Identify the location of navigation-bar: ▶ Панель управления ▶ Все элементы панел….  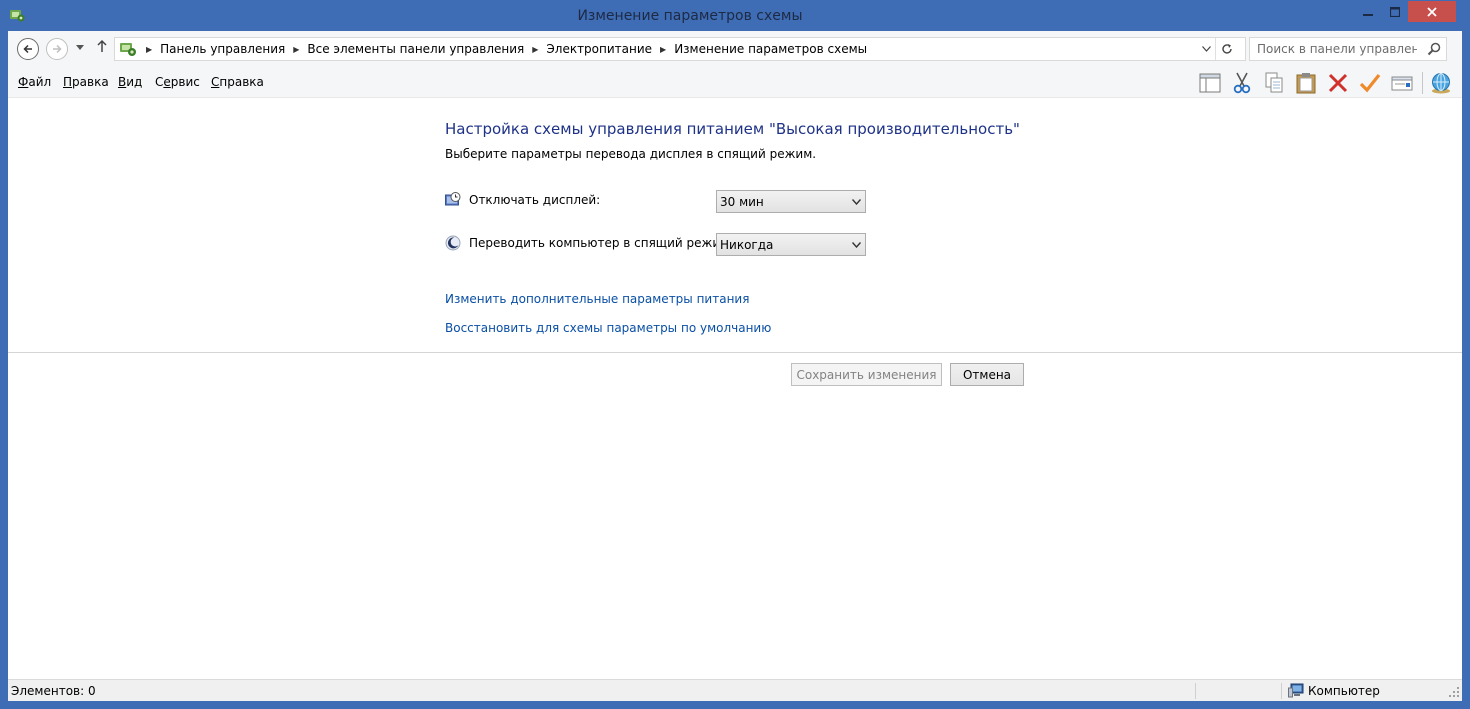
(735, 49).